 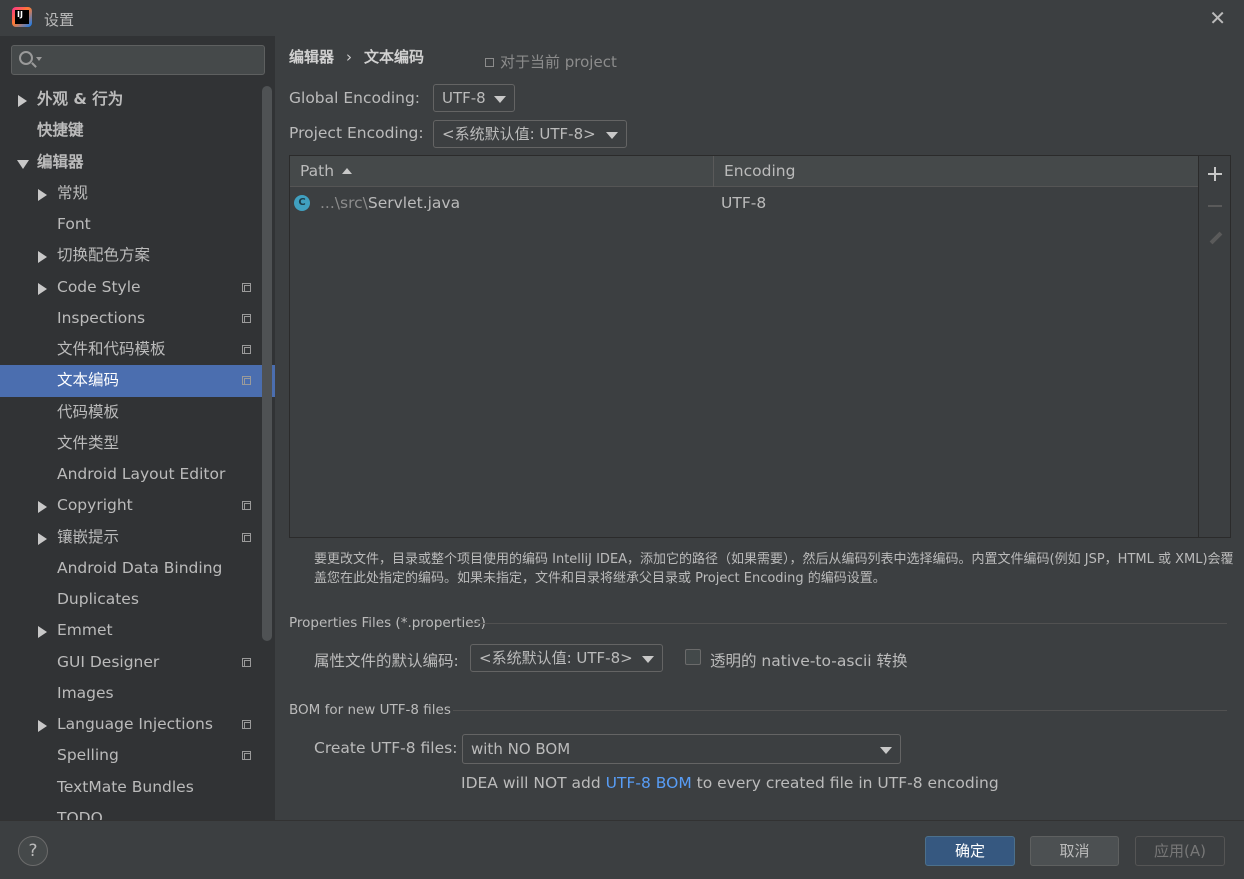 I want to click on sidebar-item-label: 快捷键, so click(x=60, y=130).